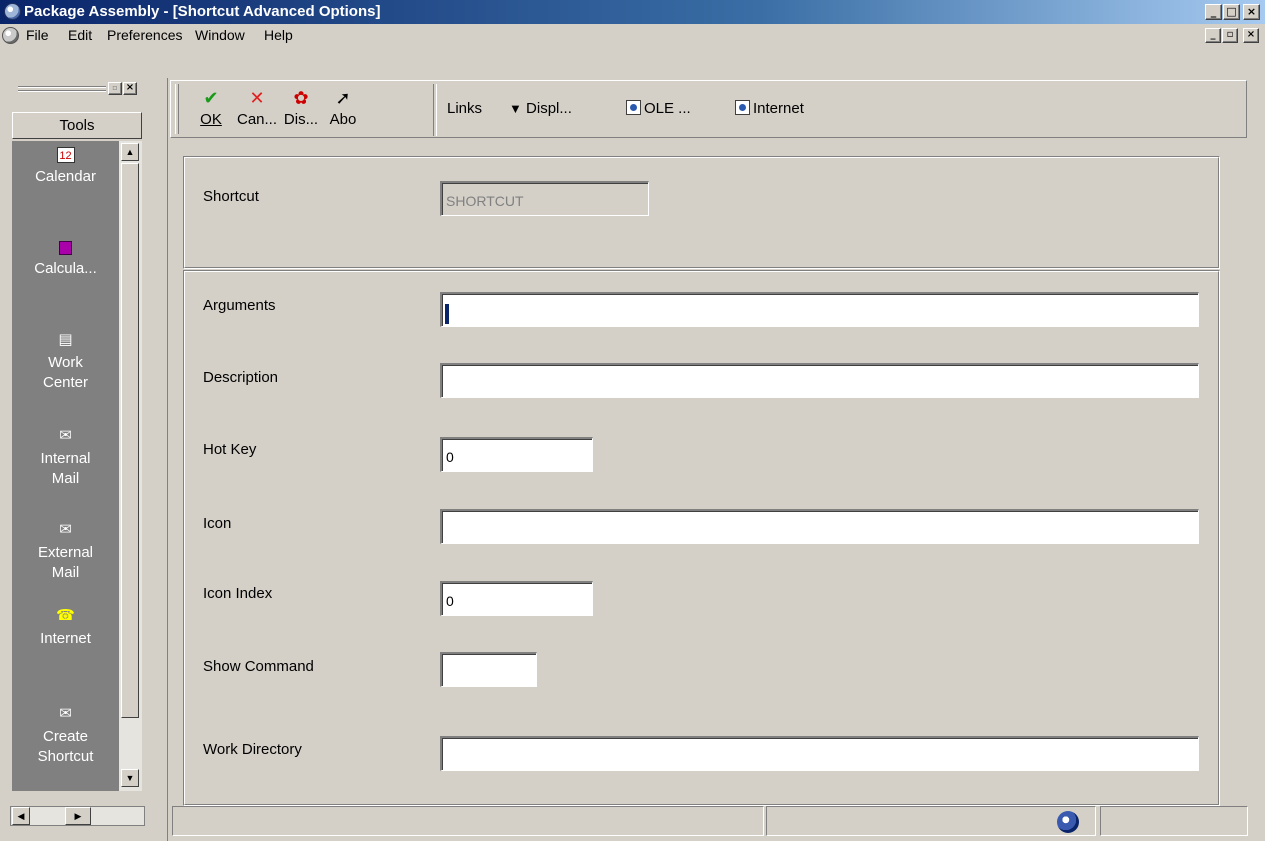 The height and width of the screenshot is (841, 1265). I want to click on menu-window: Window, so click(220, 35).